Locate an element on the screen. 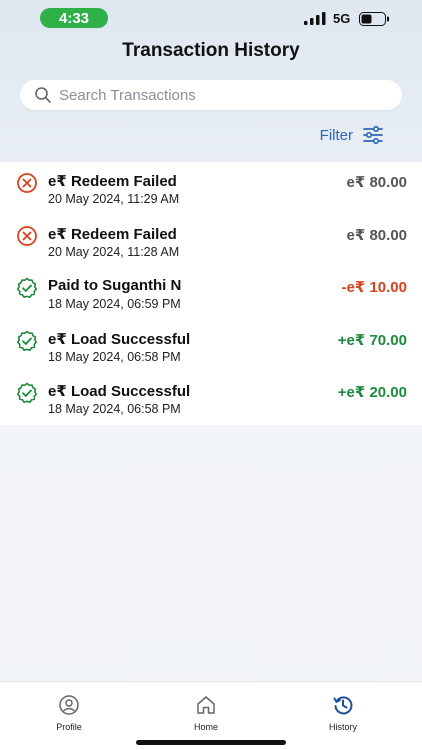 This screenshot has height=750, width=422. signal-icon is located at coordinates (315, 18).